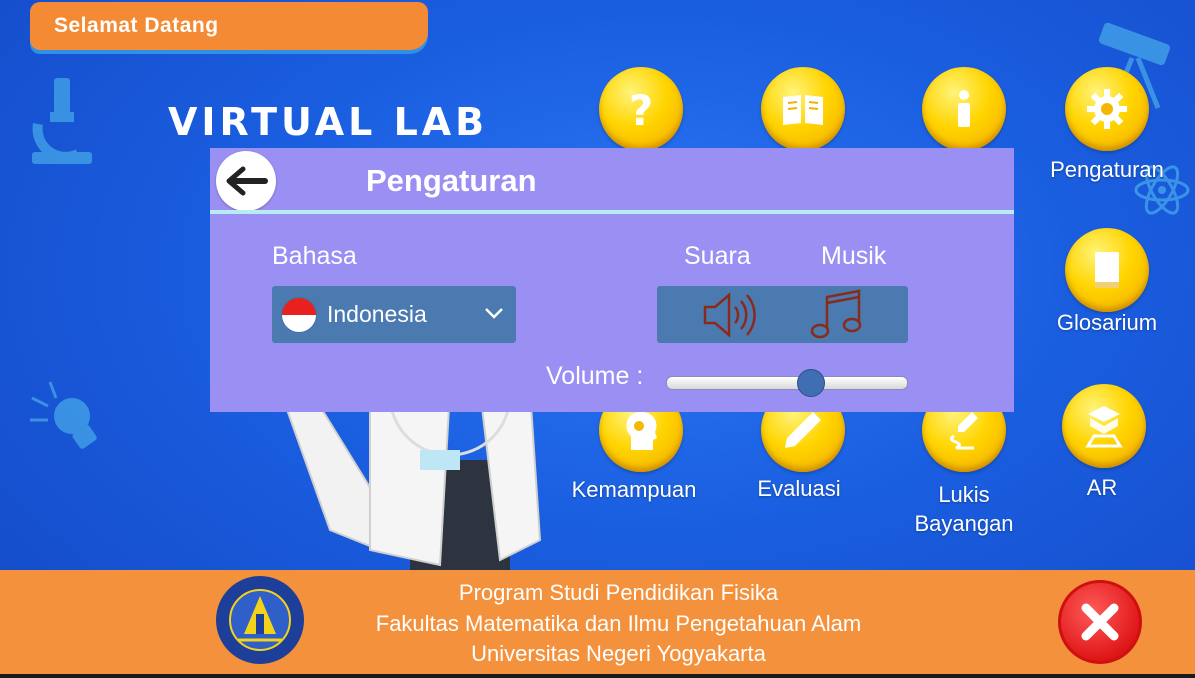 The height and width of the screenshot is (678, 1195). I want to click on language-label: Bahasa, so click(314, 256).